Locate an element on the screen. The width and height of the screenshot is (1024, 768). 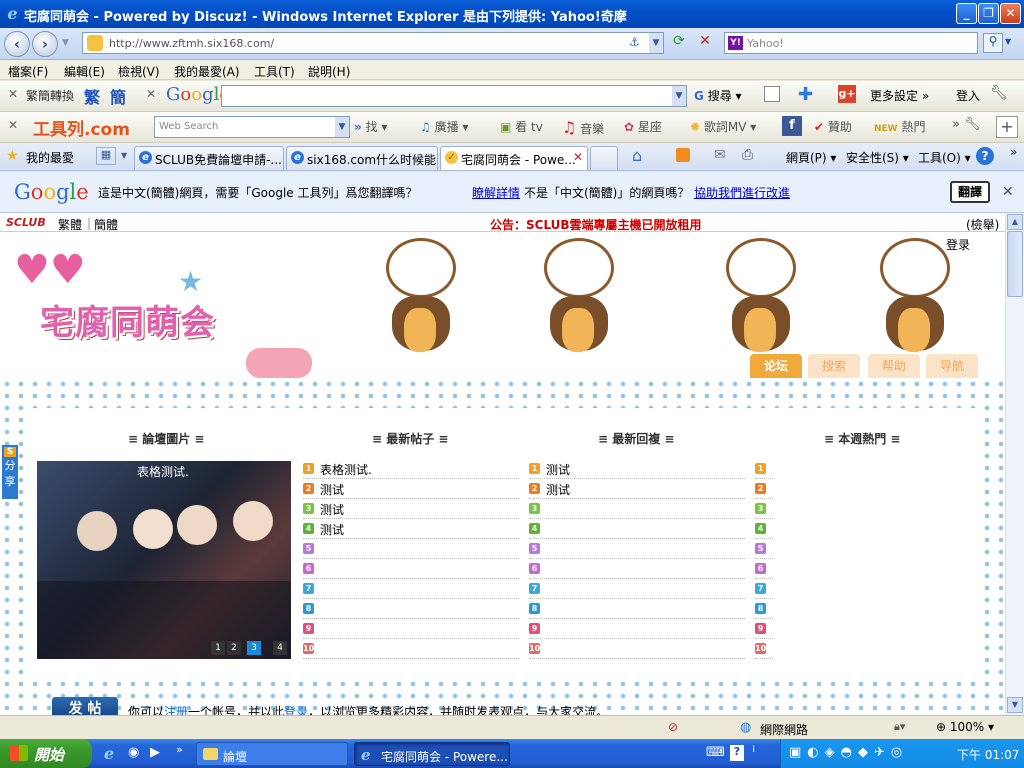
address-field: http://www.zftmh.six168.com/ ⚓ ▼ is located at coordinates (373, 43).